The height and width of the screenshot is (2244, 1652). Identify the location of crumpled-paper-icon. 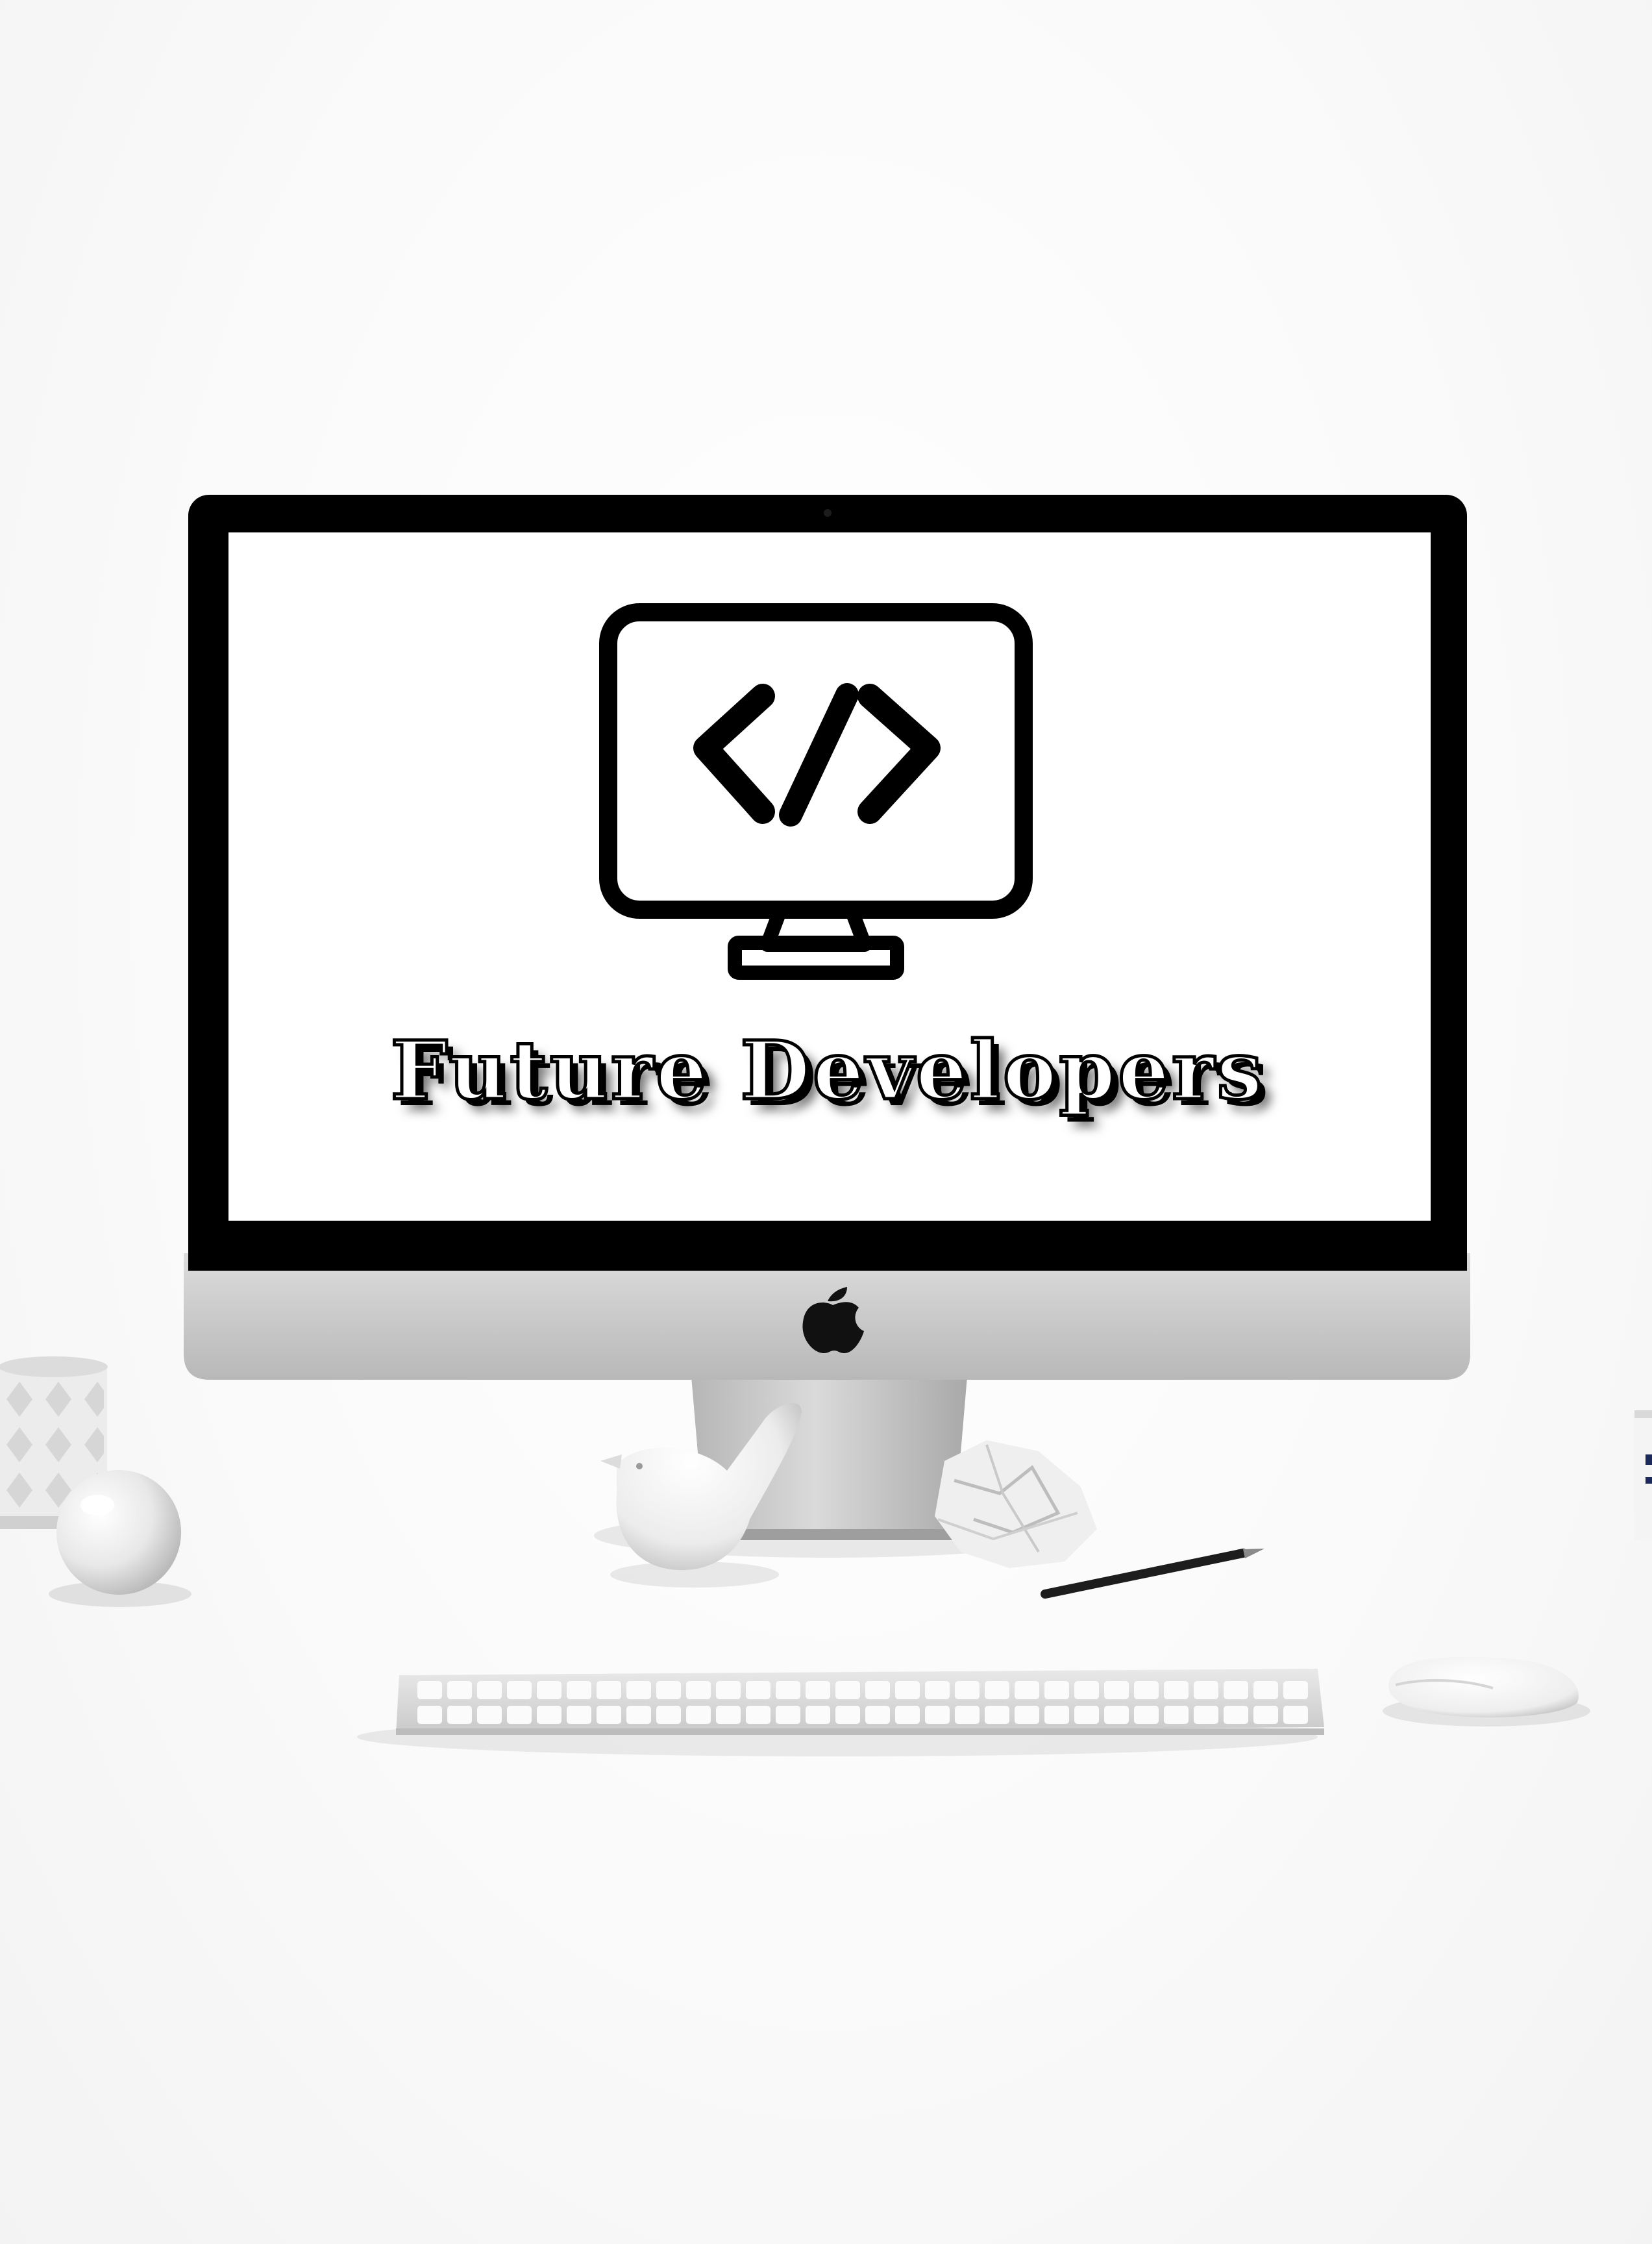
(1016, 1504).